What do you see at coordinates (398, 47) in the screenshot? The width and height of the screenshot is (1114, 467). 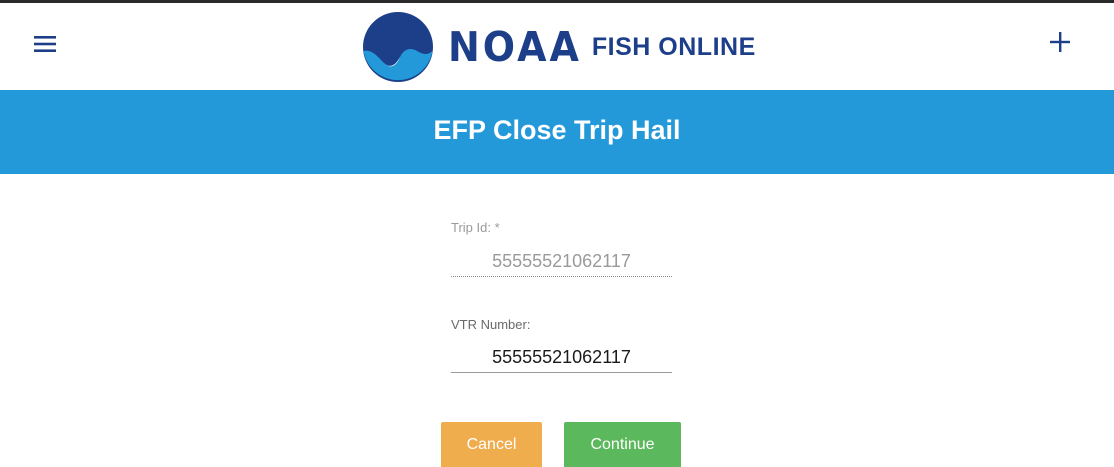 I see `noaa-emblem-icon` at bounding box center [398, 47].